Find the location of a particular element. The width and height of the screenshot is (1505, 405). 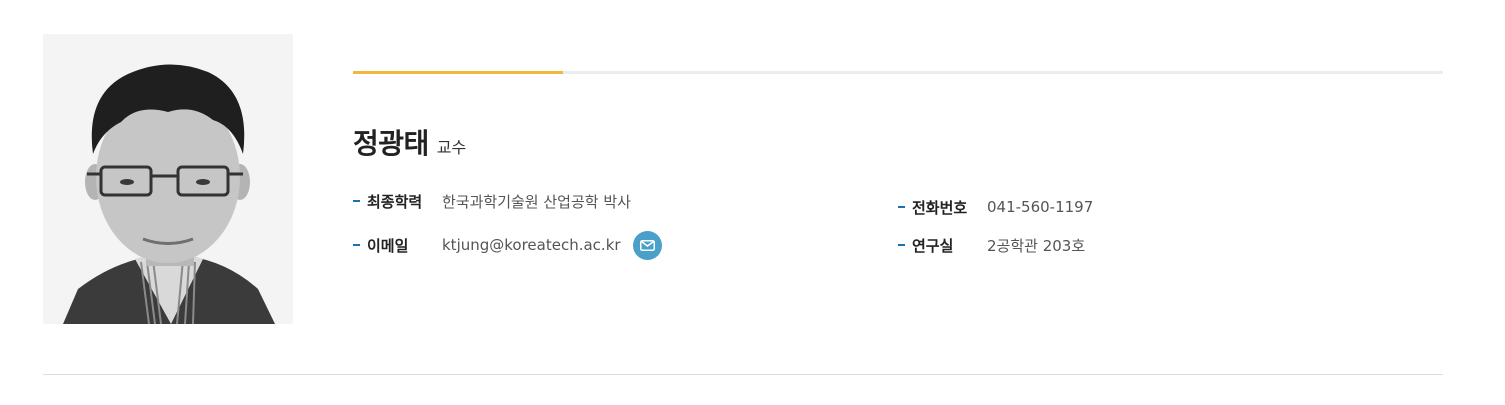

header-rule is located at coordinates (898, 72).